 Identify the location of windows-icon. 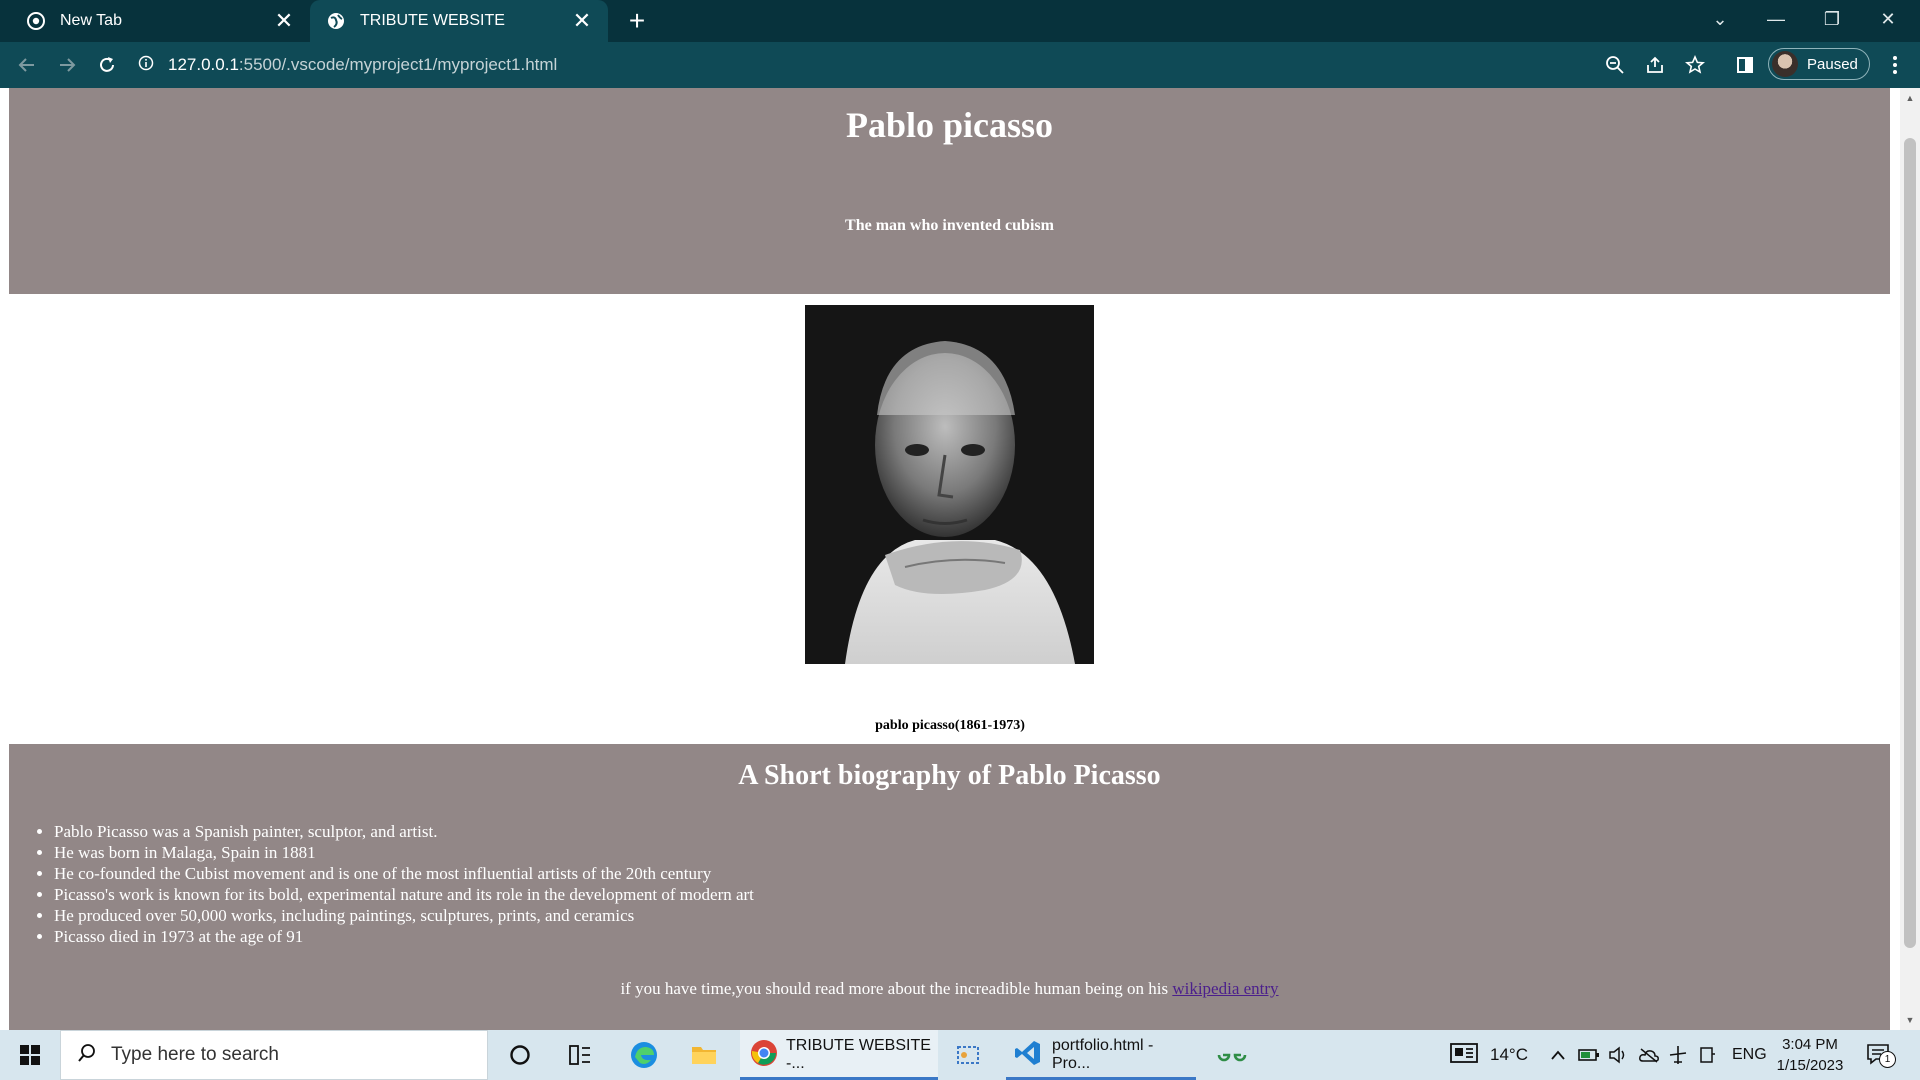
(30, 1055).